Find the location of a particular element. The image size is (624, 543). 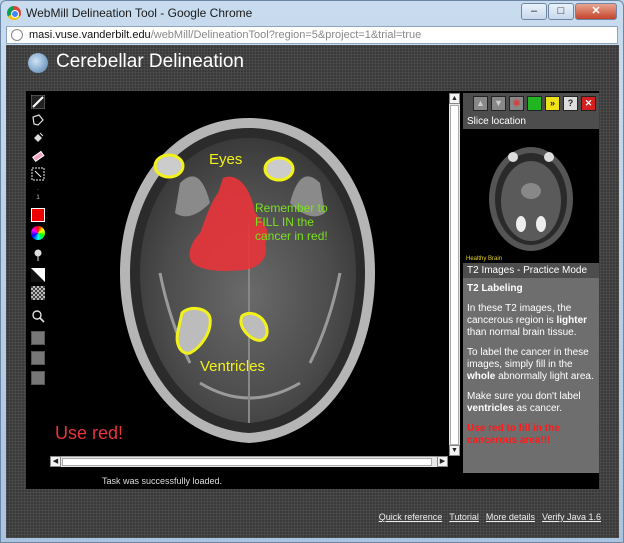

window-controls: – □ ✕ is located at coordinates (569, 11).